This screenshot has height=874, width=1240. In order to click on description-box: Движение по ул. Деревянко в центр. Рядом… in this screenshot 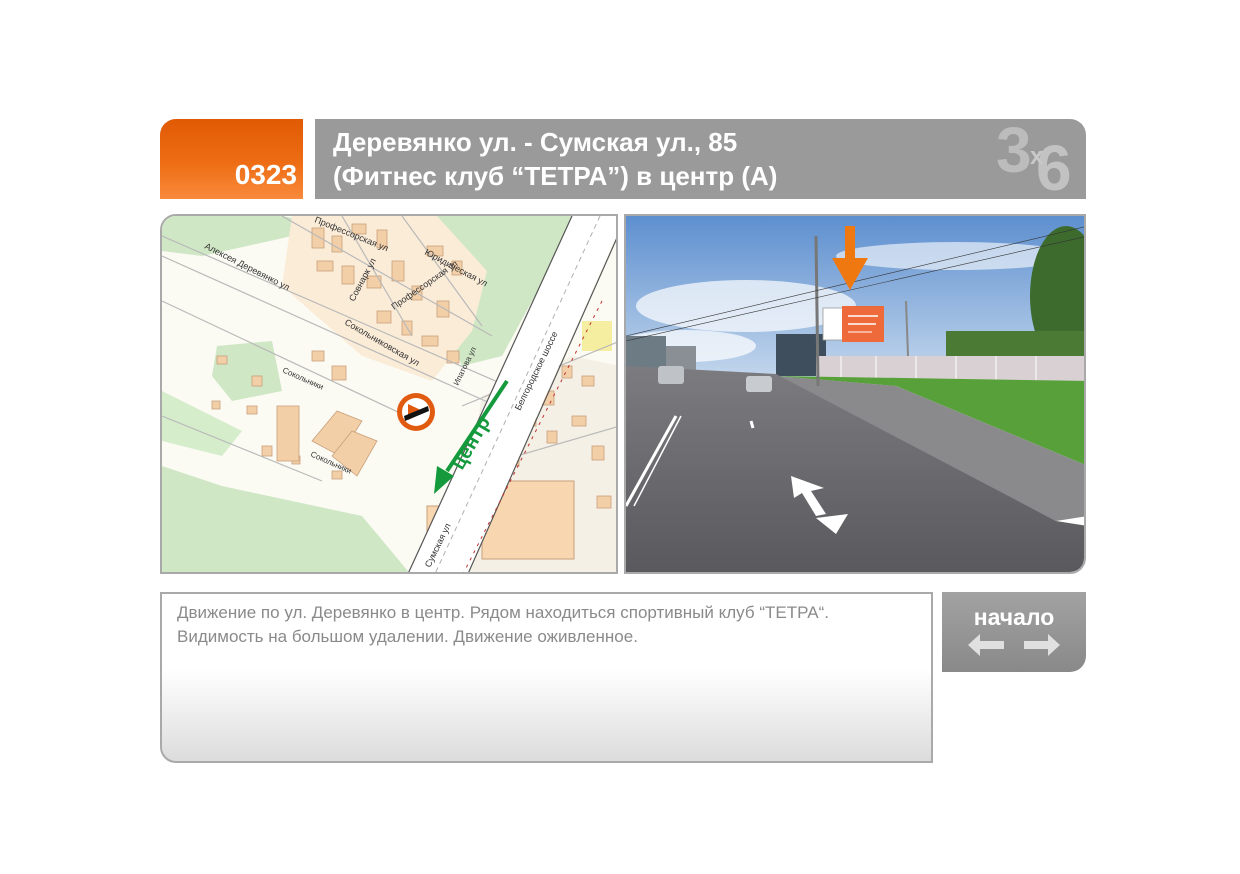, I will do `click(546, 677)`.